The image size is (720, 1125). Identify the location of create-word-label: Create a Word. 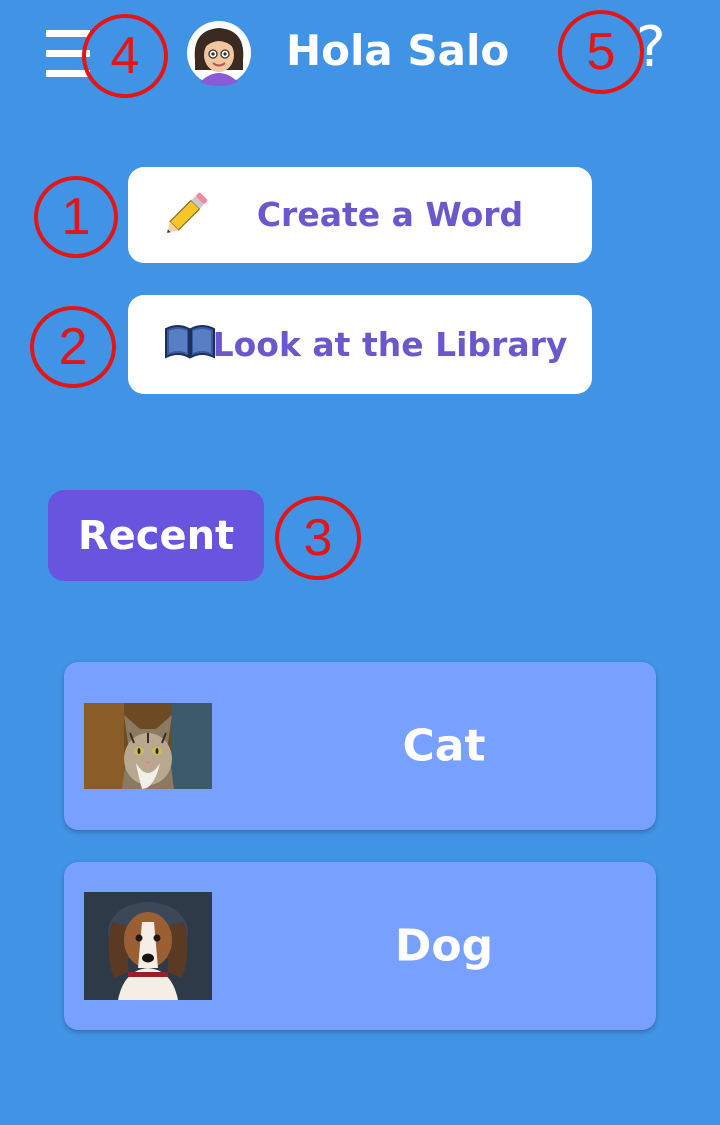
(390, 215).